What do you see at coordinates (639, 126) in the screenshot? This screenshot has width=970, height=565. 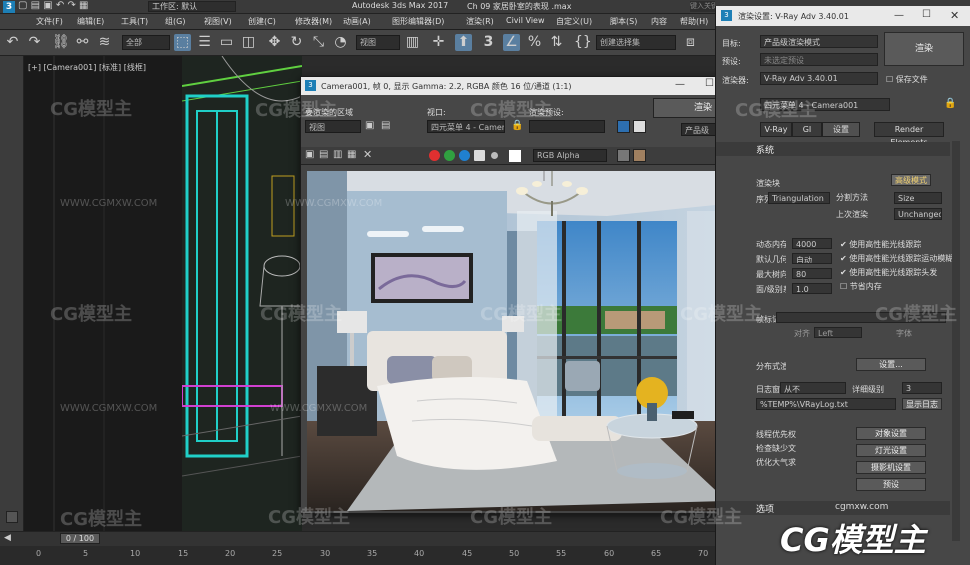 I see `environment-icon` at bounding box center [639, 126].